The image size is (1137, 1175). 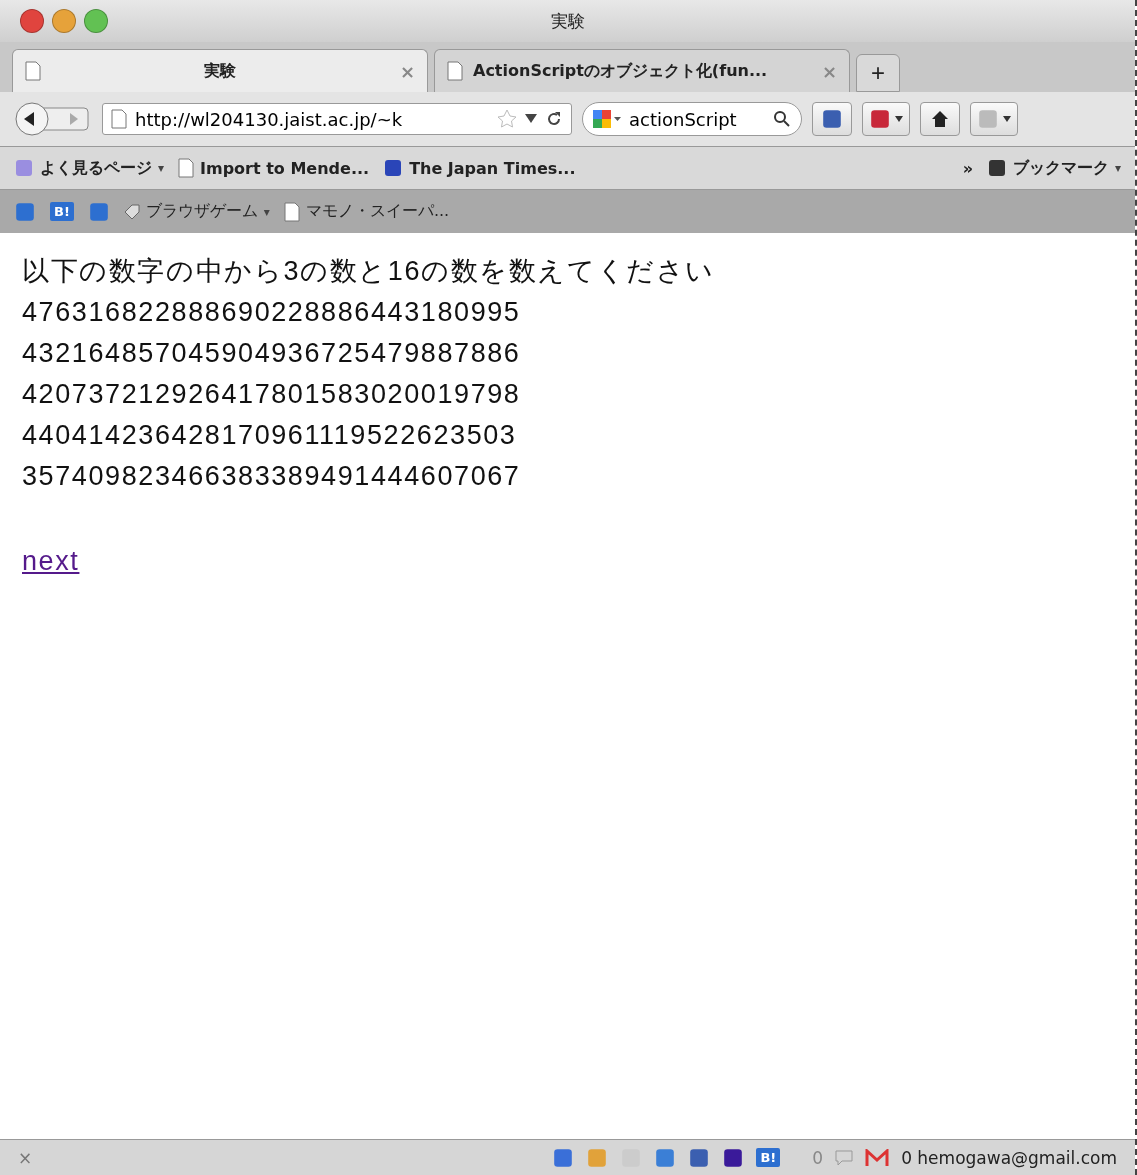 What do you see at coordinates (1053, 168) in the screenshot?
I see `bookmarks-menu: ブックマーク ▾` at bounding box center [1053, 168].